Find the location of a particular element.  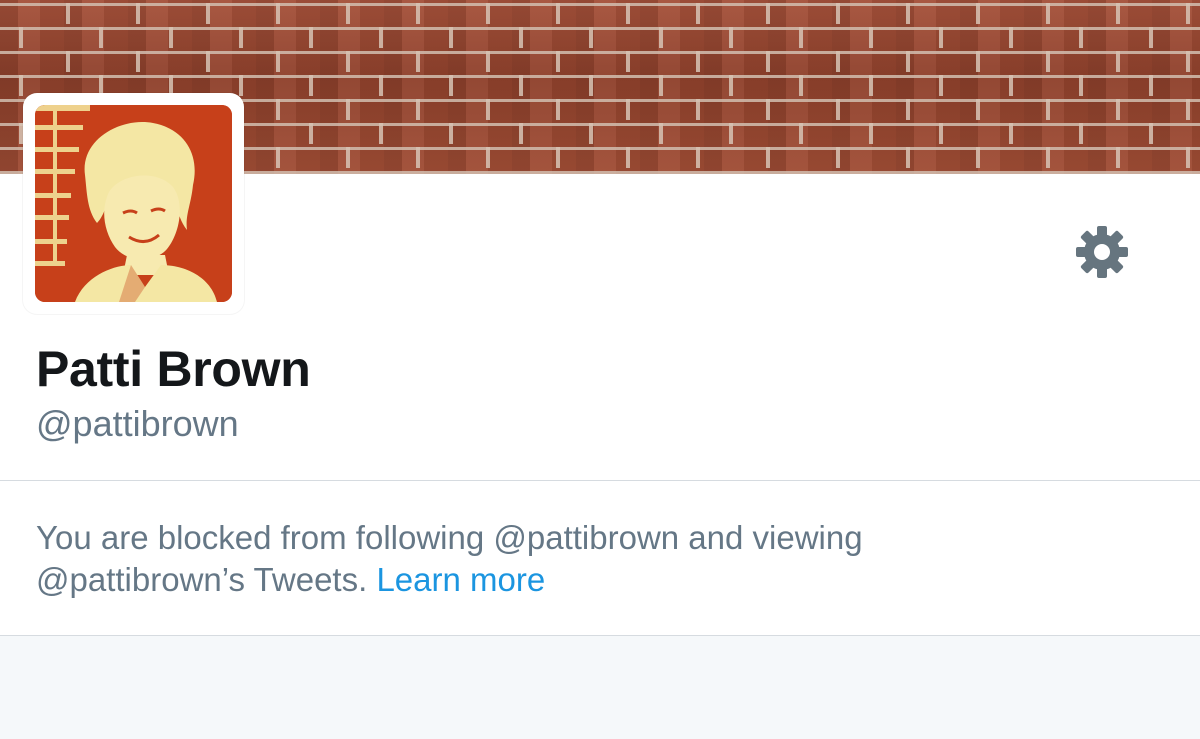

gear-icon is located at coordinates (1102, 252).